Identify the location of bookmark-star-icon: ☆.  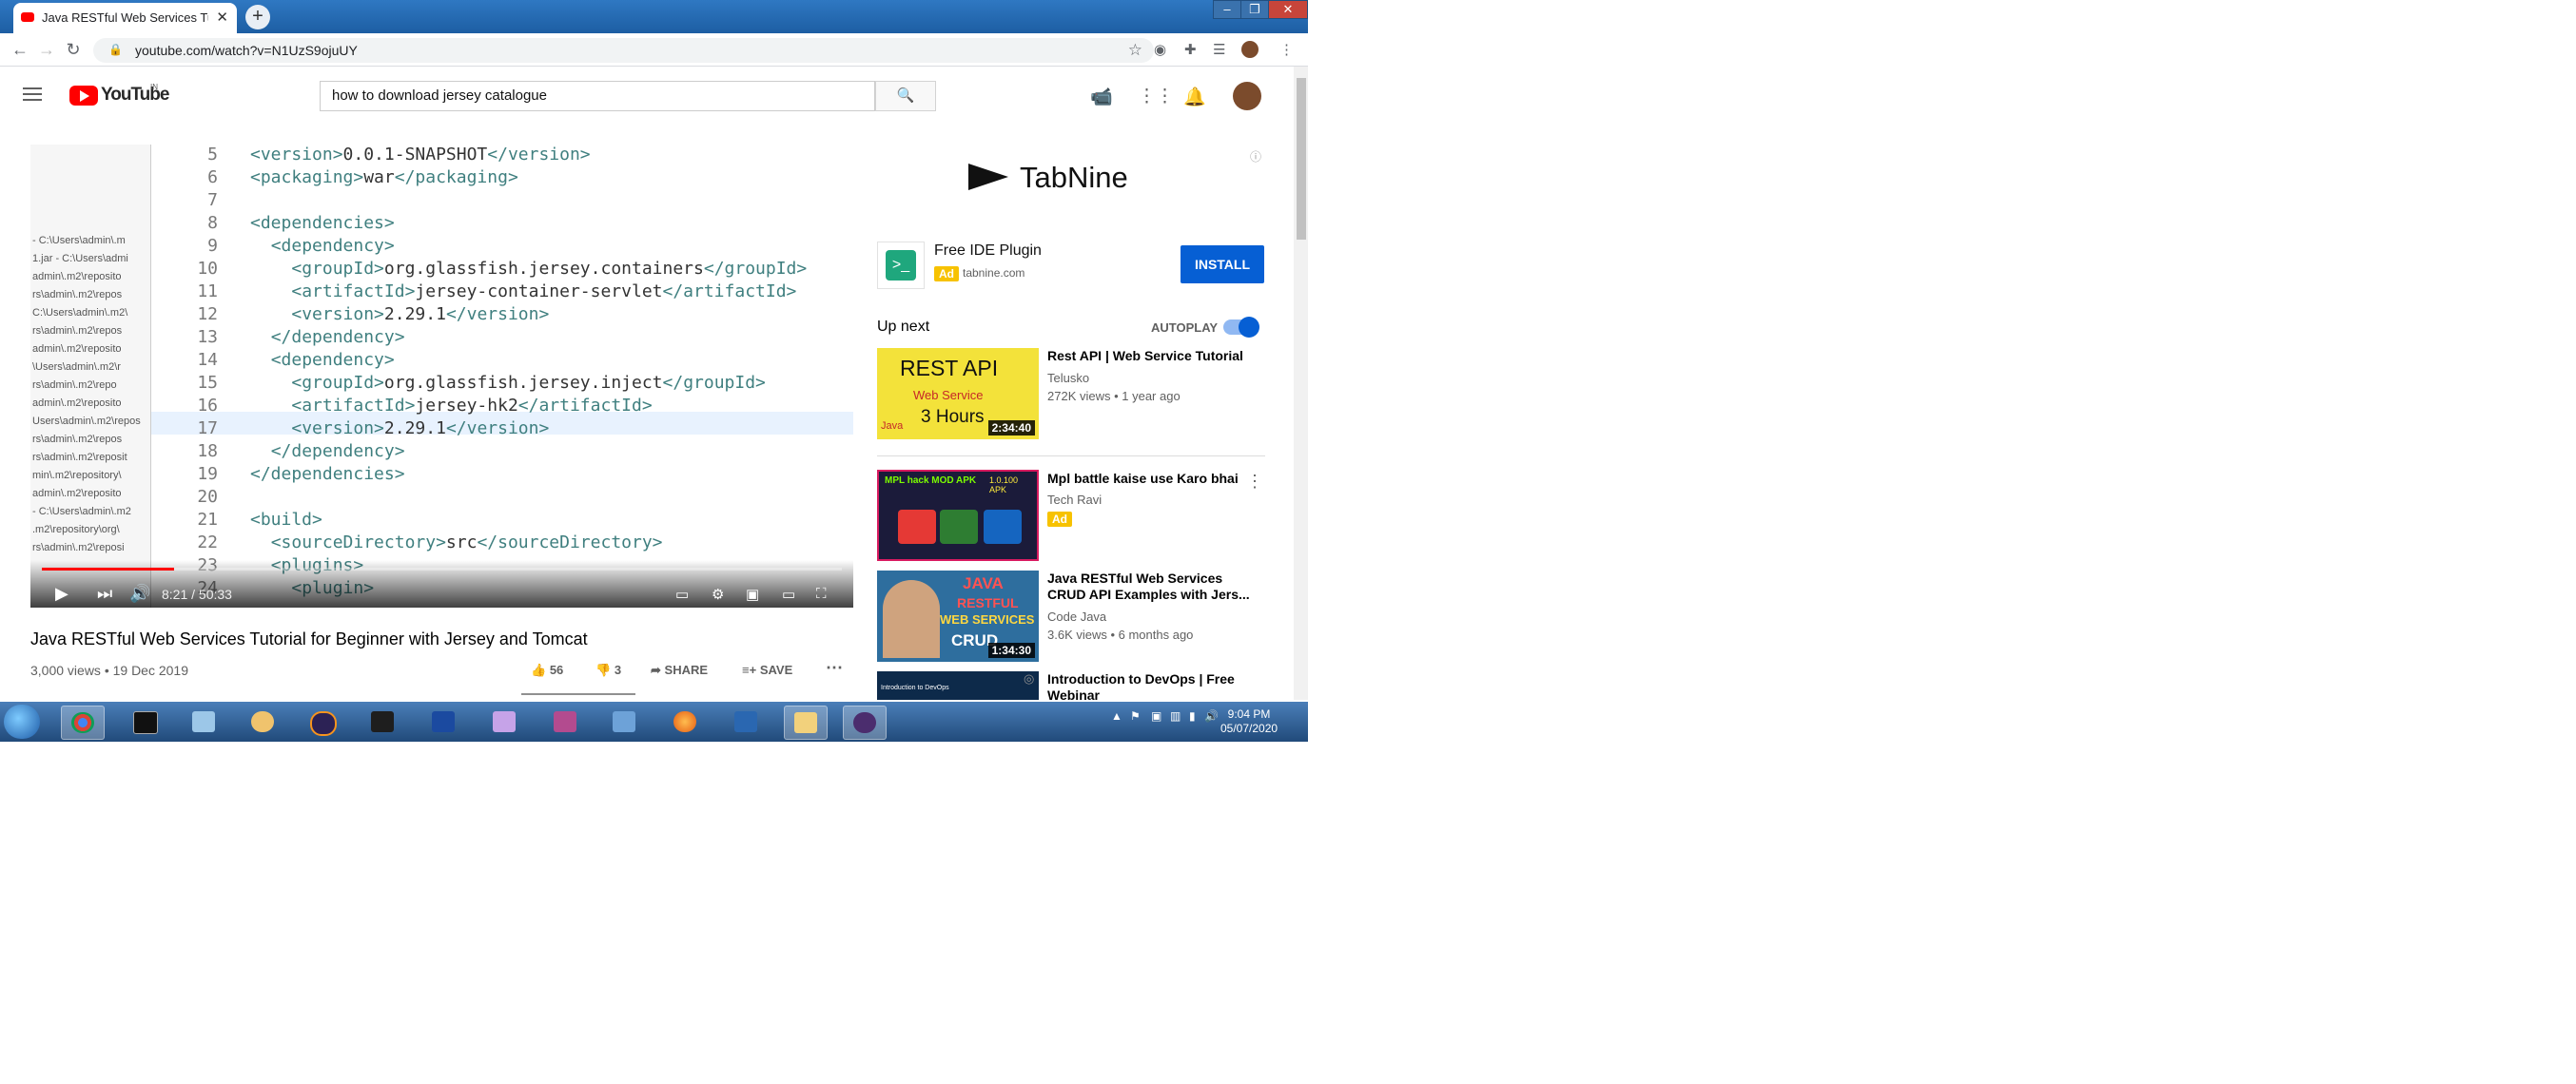
(1135, 50).